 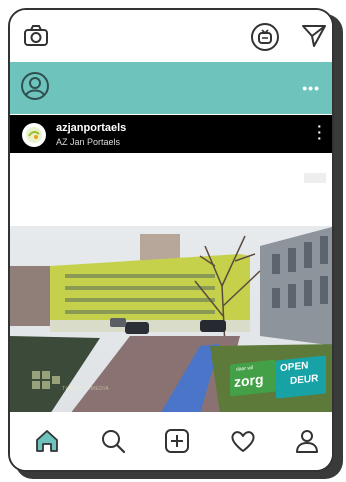 I want to click on badge-open: OPEN, so click(x=294, y=367).